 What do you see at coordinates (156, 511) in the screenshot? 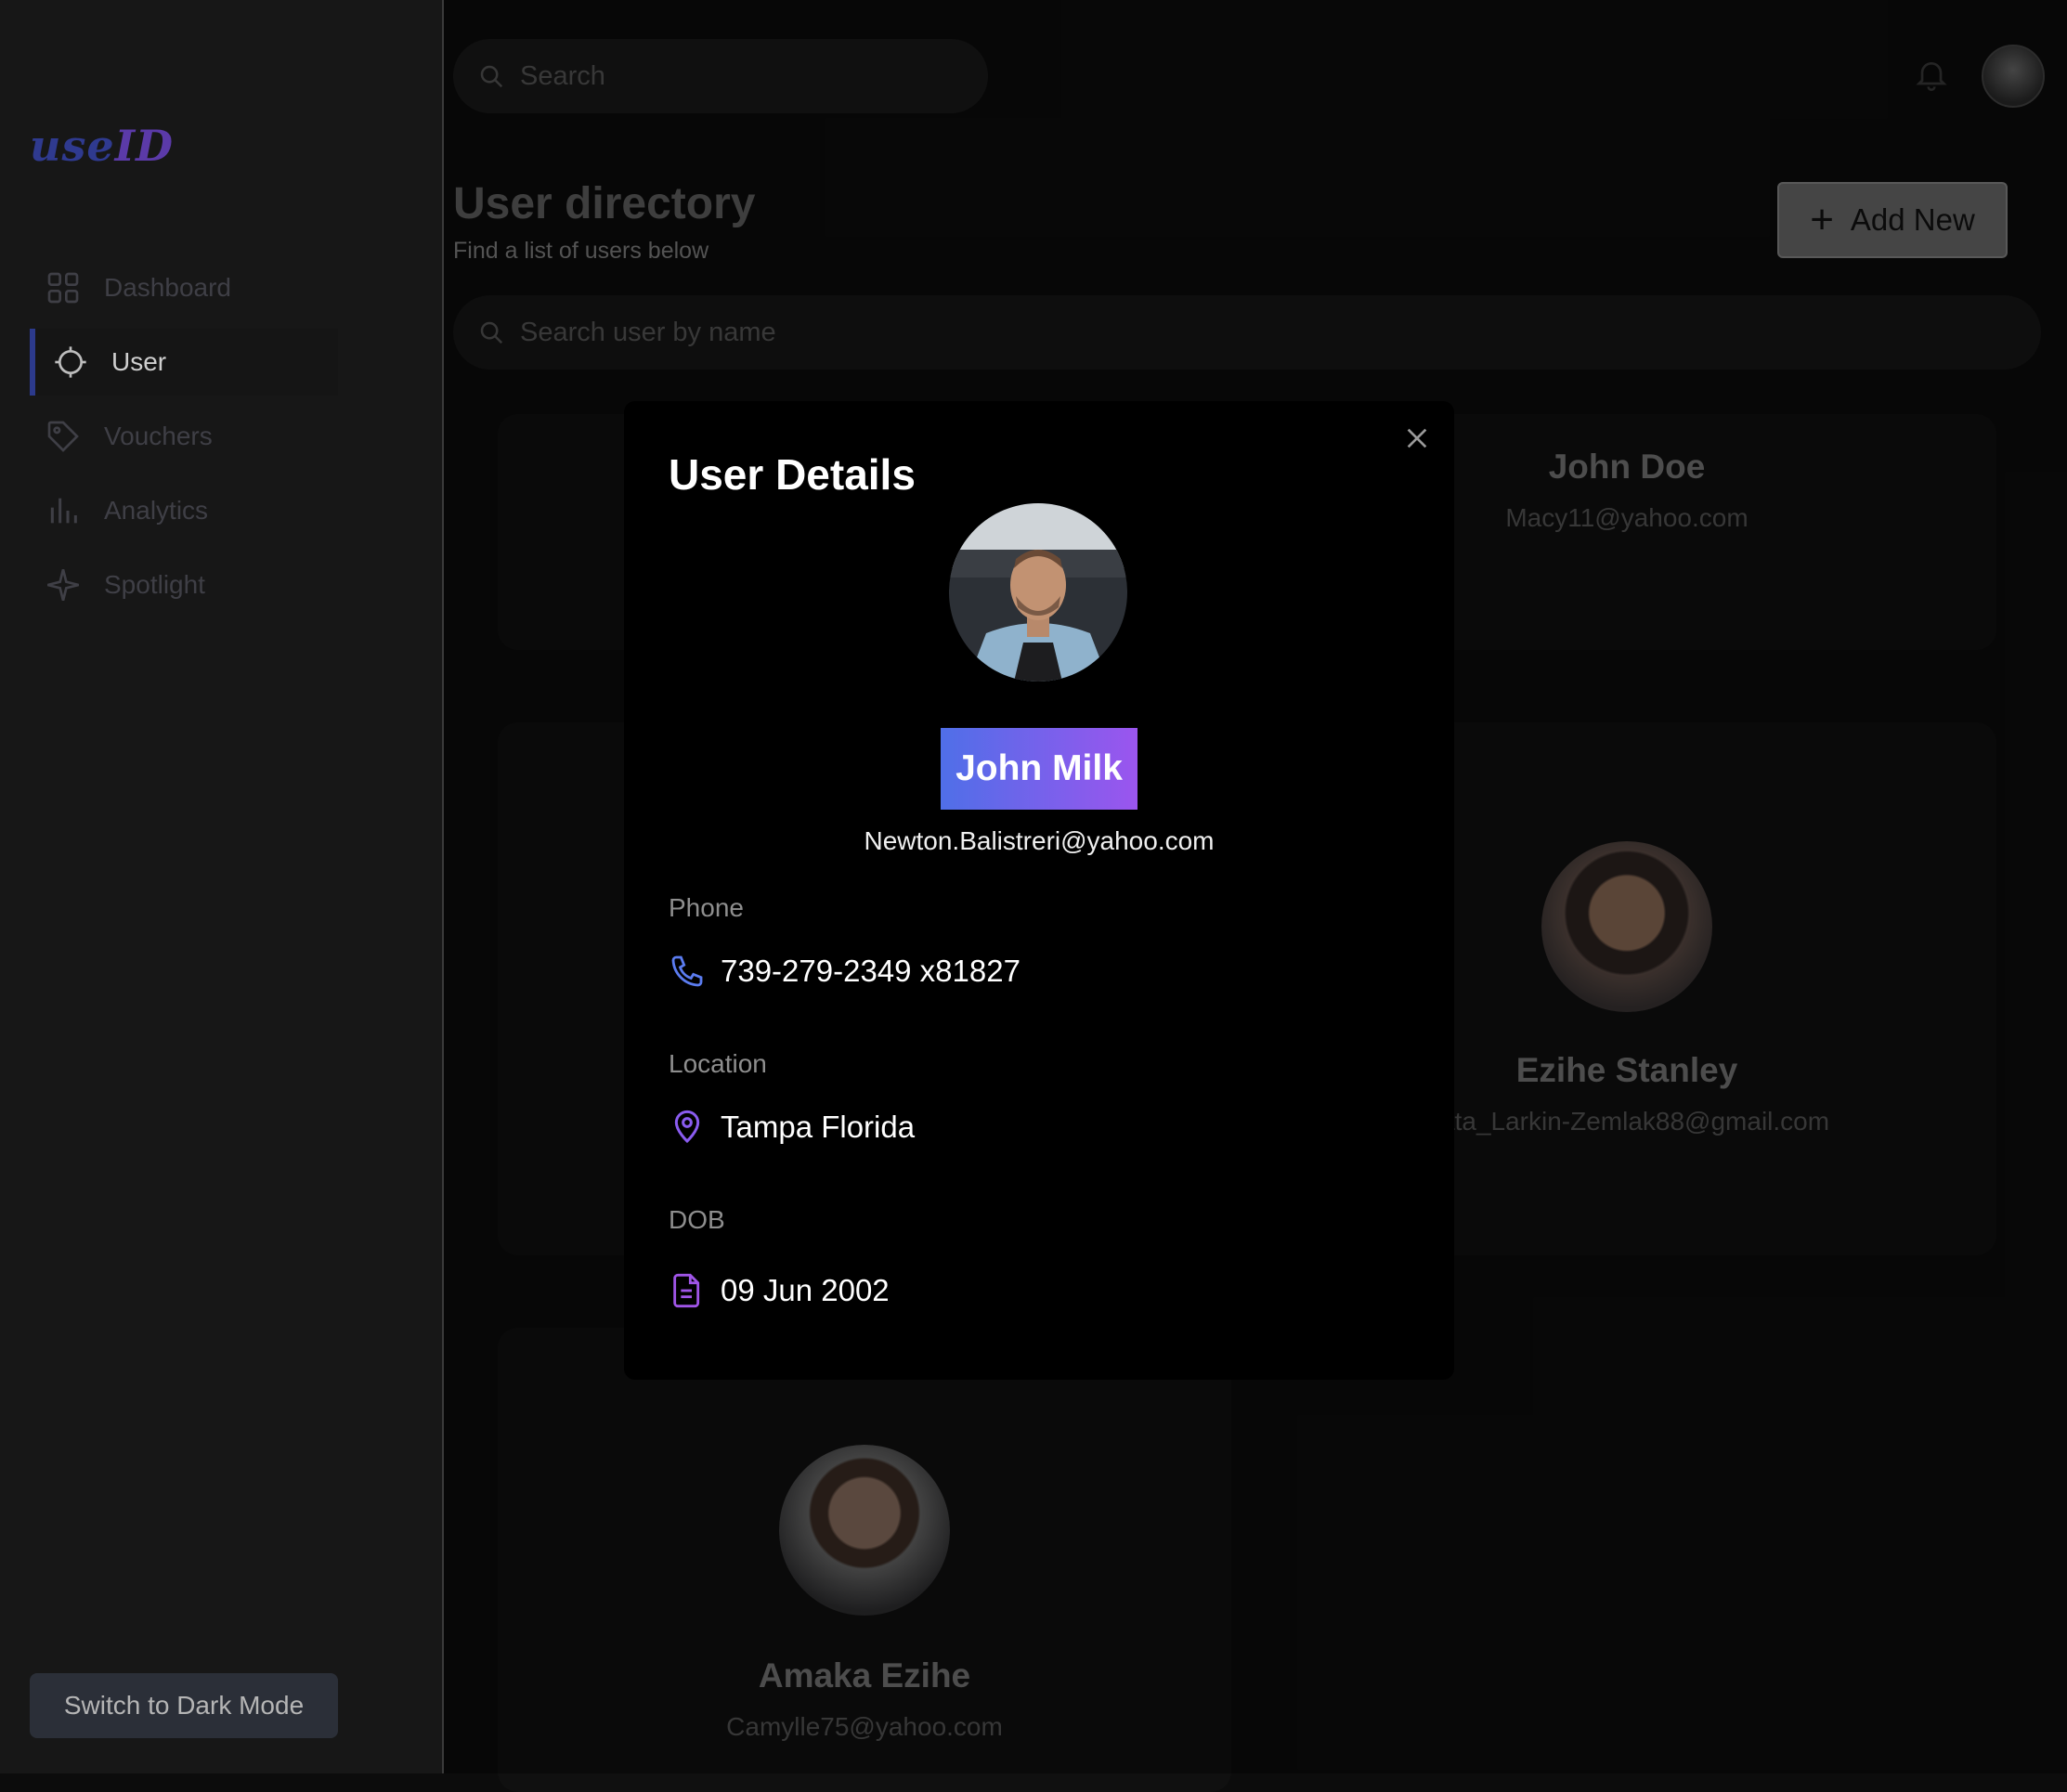
I see `sidebar-item-label: Analytics` at bounding box center [156, 511].